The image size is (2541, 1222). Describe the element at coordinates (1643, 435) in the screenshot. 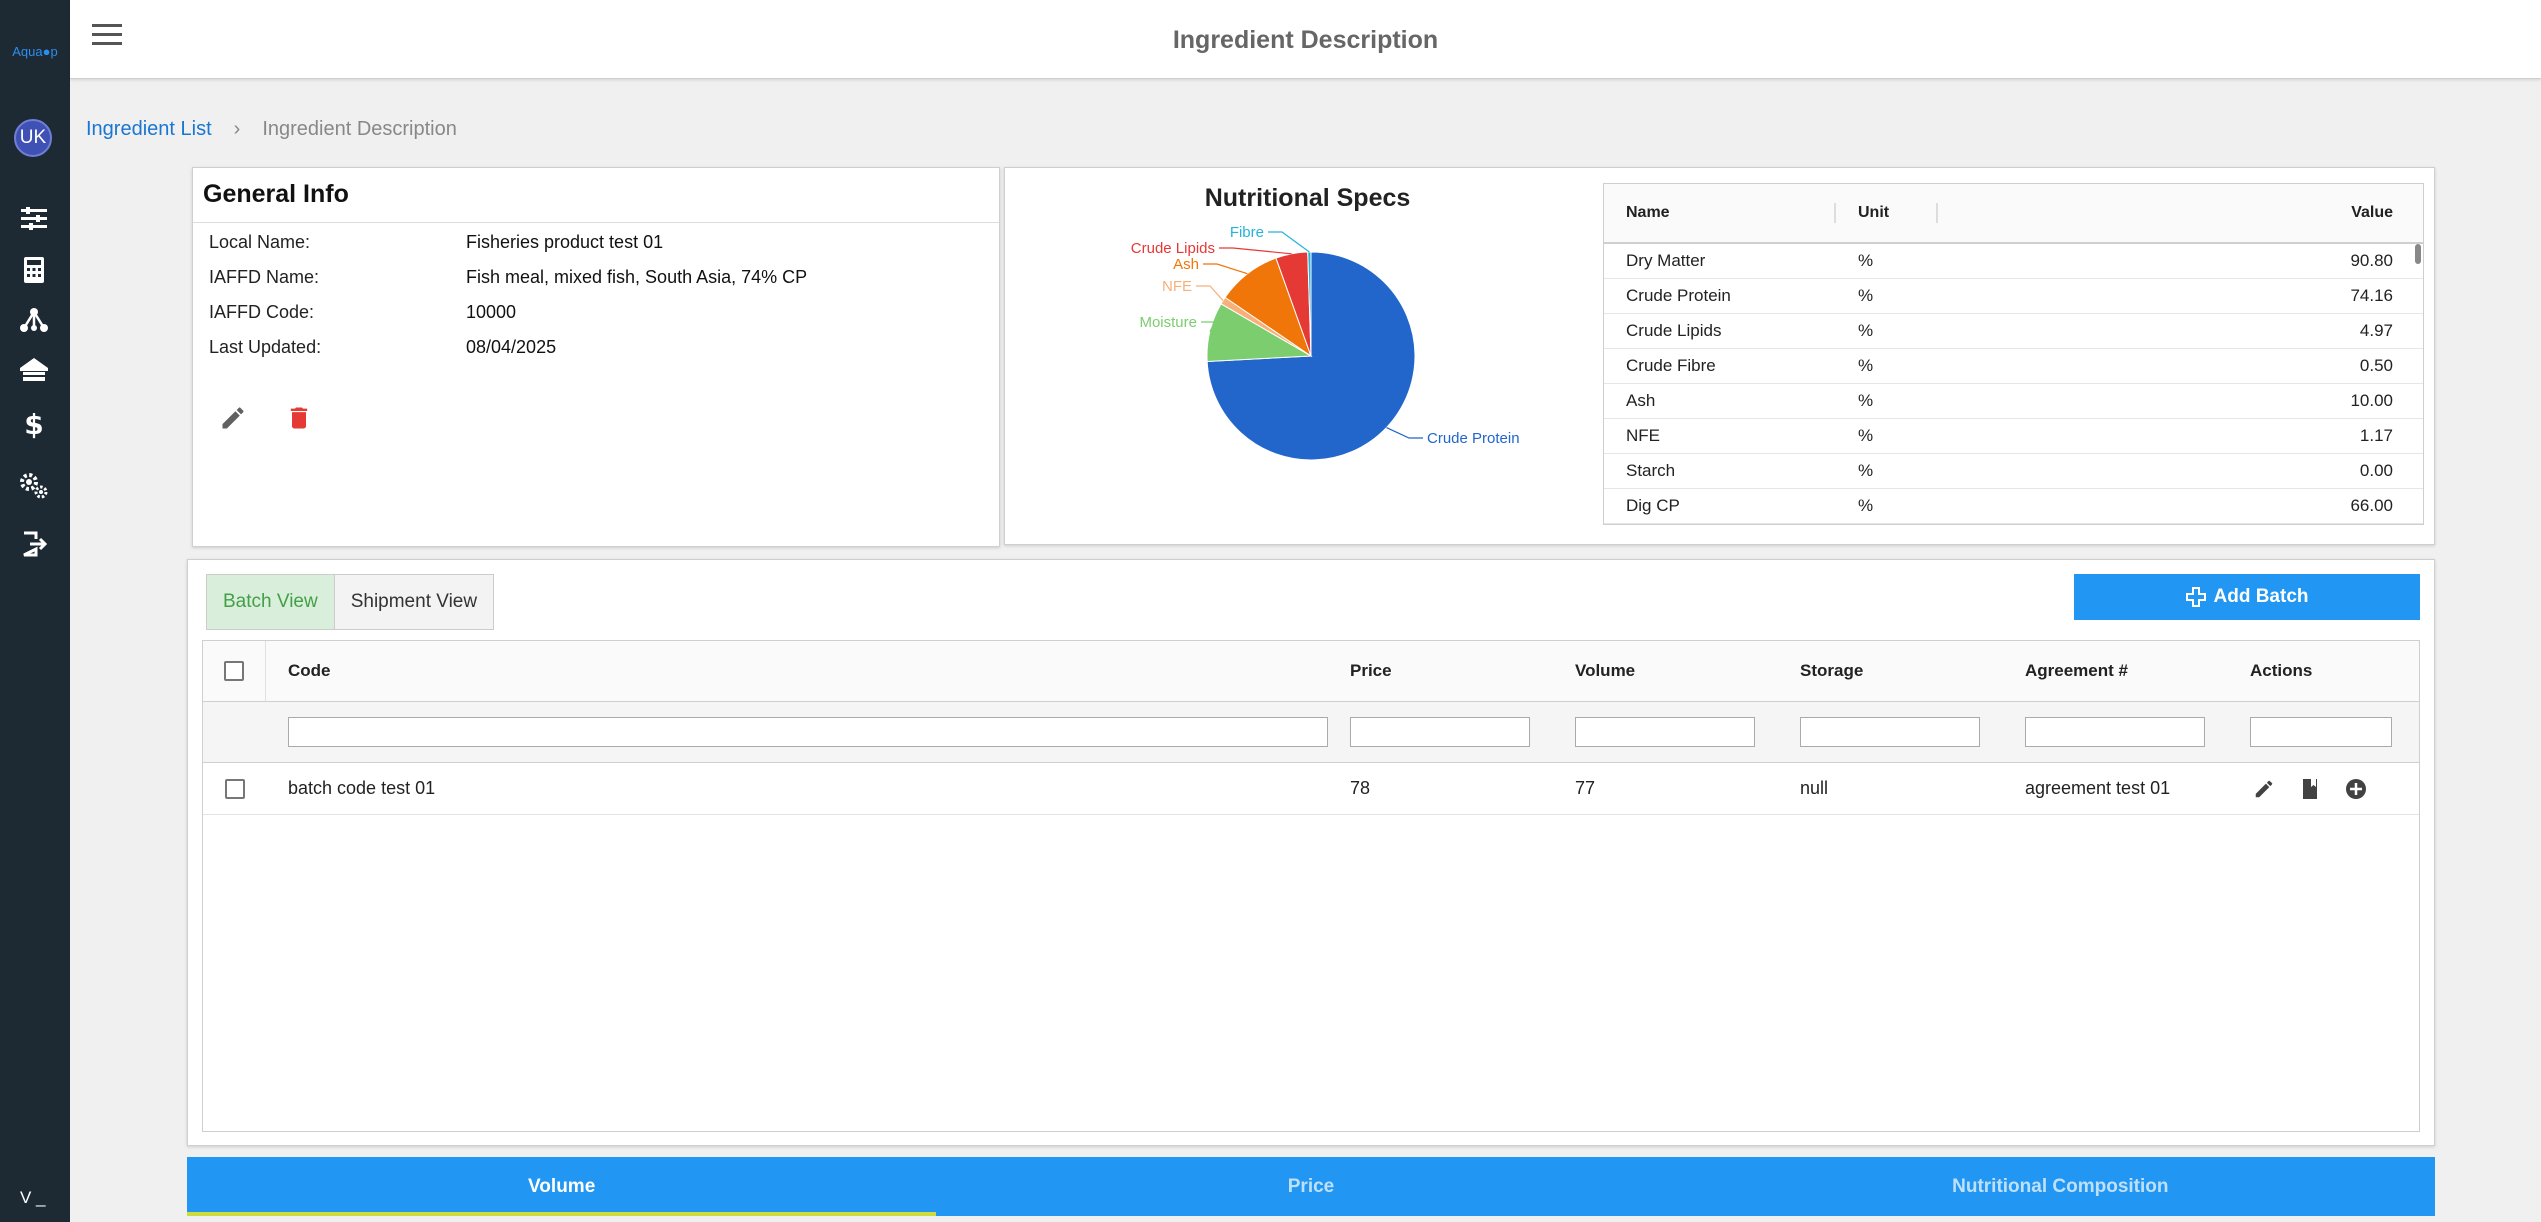

I see `nutrient-name: NFE` at that location.